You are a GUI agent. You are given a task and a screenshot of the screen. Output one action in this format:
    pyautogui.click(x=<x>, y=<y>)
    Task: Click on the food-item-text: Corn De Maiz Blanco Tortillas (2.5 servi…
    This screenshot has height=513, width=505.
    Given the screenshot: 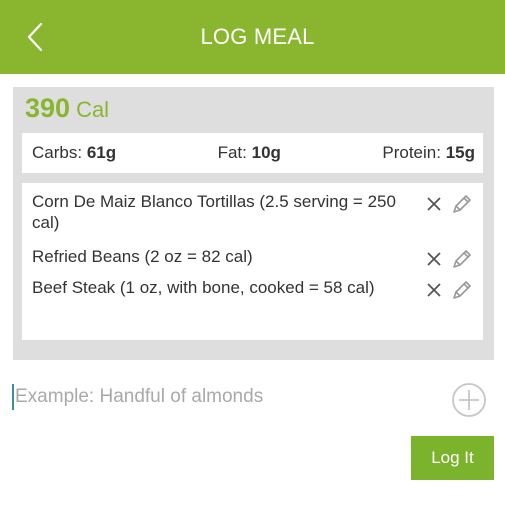 What is the action you would take?
    pyautogui.click(x=214, y=212)
    